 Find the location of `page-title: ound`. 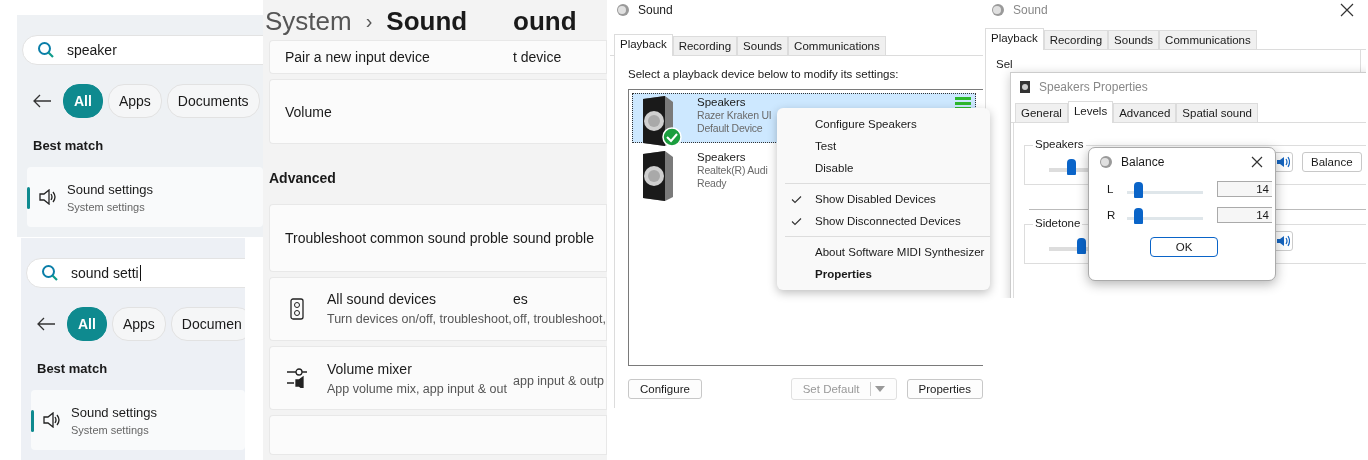

page-title: ound is located at coordinates (545, 22).